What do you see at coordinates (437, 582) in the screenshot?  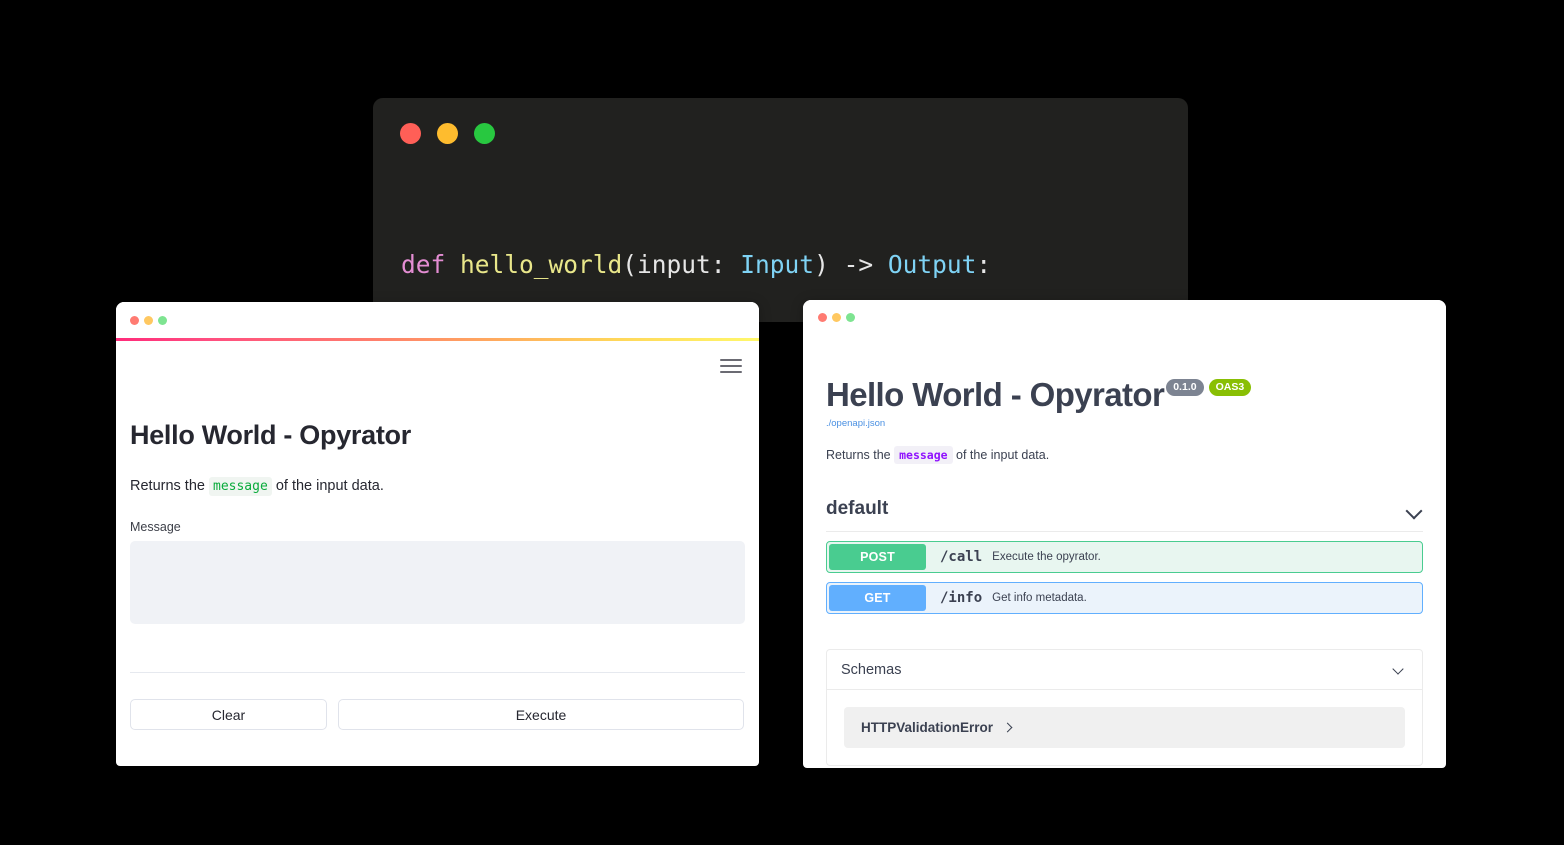 I see `message-input` at bounding box center [437, 582].